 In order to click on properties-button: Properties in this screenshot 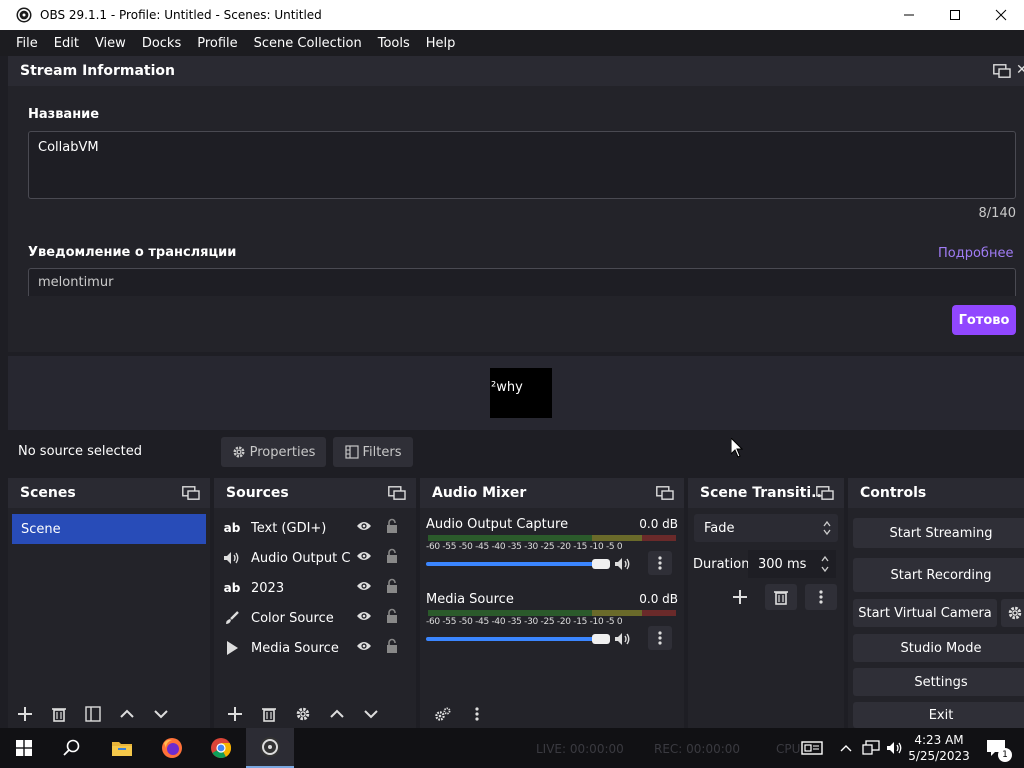, I will do `click(273, 452)`.